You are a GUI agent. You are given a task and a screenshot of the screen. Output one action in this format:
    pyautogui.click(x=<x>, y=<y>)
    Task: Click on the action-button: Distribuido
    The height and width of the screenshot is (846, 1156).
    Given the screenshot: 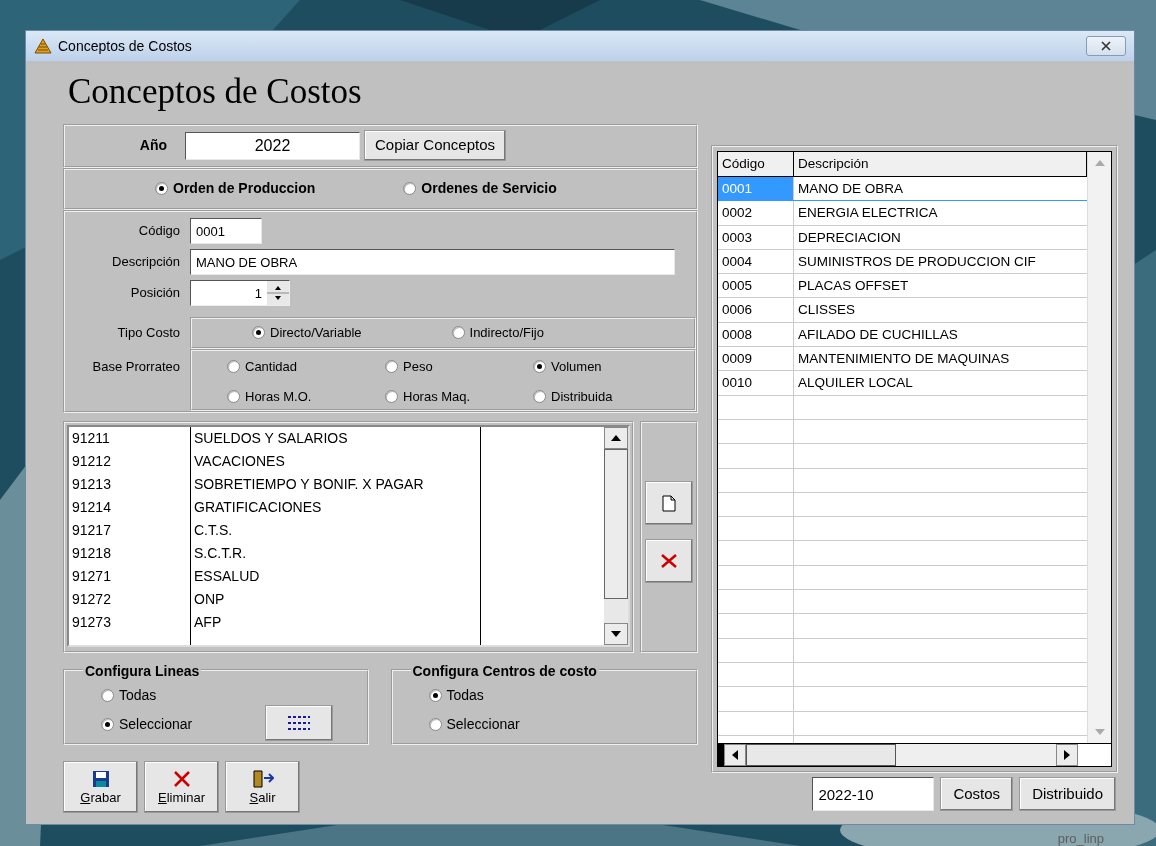 What is the action you would take?
    pyautogui.click(x=1067, y=794)
    